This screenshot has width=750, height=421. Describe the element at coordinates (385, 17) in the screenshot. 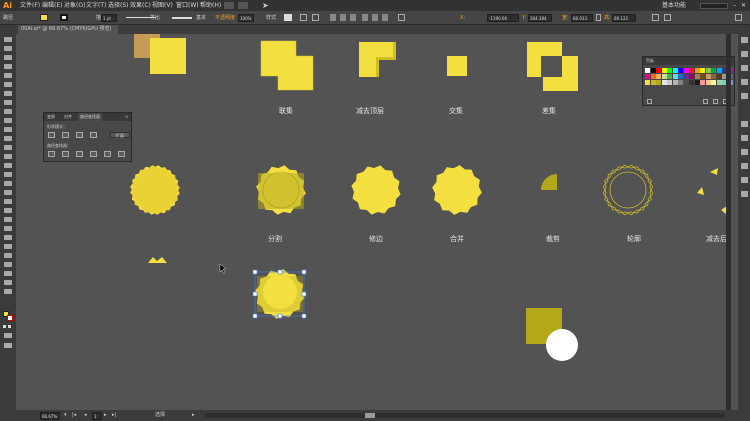

I see `align-bottom-icon` at that location.